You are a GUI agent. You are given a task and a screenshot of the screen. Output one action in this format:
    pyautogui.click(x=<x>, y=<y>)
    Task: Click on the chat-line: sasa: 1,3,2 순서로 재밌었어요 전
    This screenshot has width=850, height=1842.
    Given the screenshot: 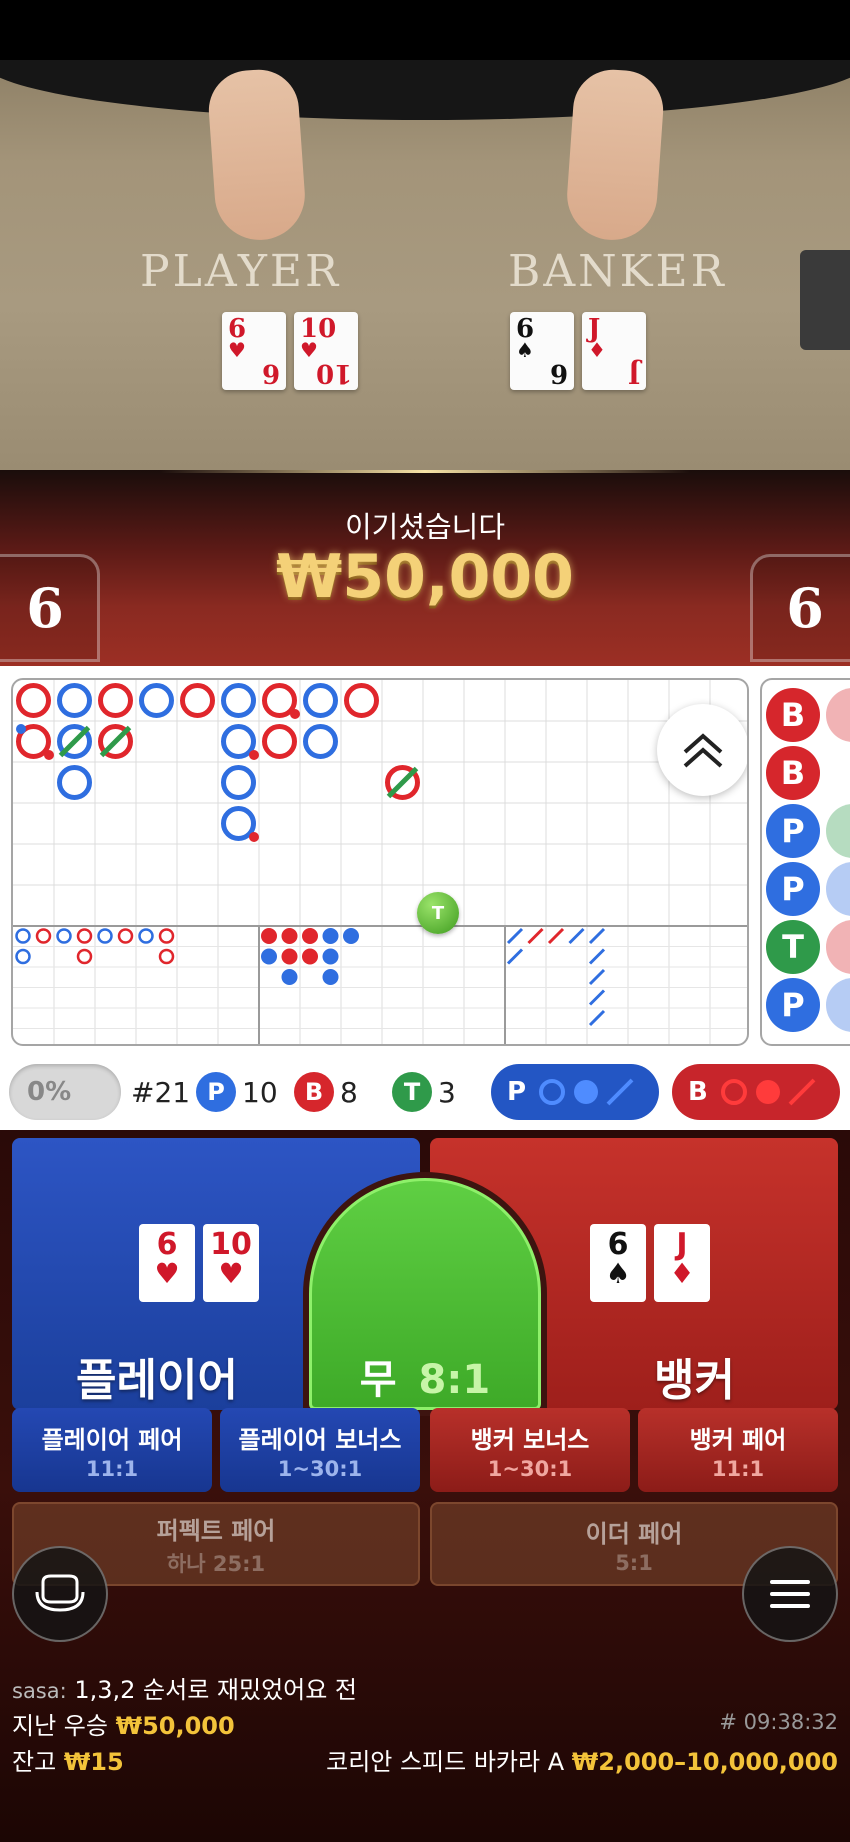 What is the action you would take?
    pyautogui.click(x=184, y=1687)
    